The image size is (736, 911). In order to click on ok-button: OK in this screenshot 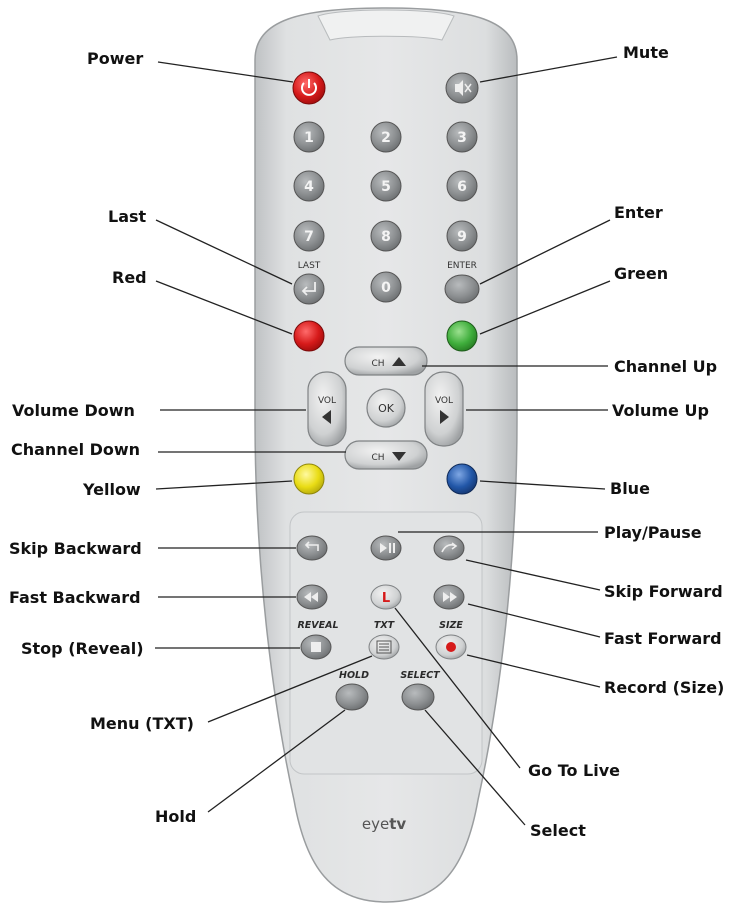, I will do `click(386, 408)`.